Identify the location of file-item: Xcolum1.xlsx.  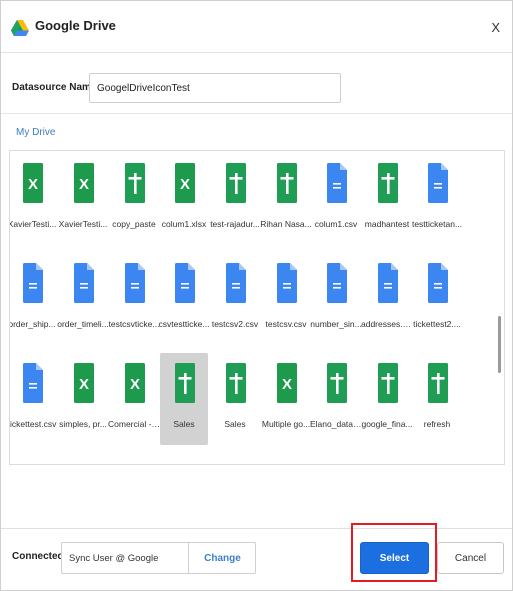
(184, 199).